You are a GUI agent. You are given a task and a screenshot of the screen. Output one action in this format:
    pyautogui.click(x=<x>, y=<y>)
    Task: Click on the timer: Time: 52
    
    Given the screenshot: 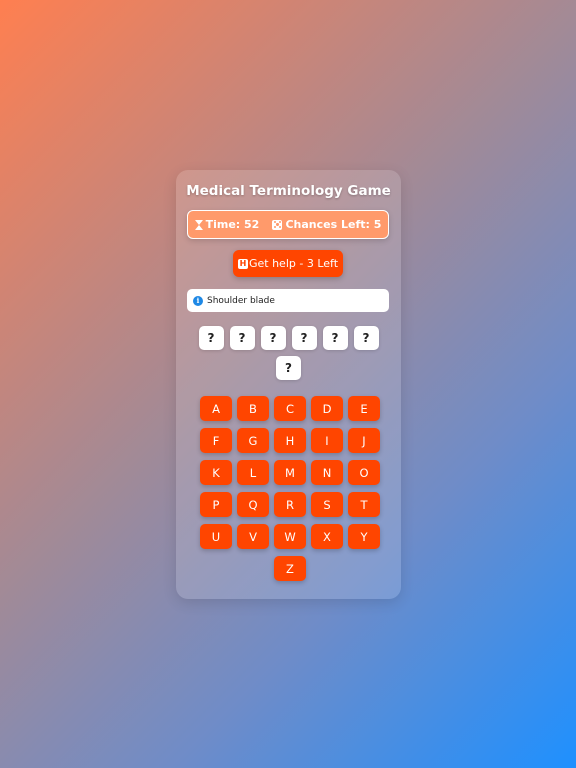 What is the action you would take?
    pyautogui.click(x=227, y=224)
    